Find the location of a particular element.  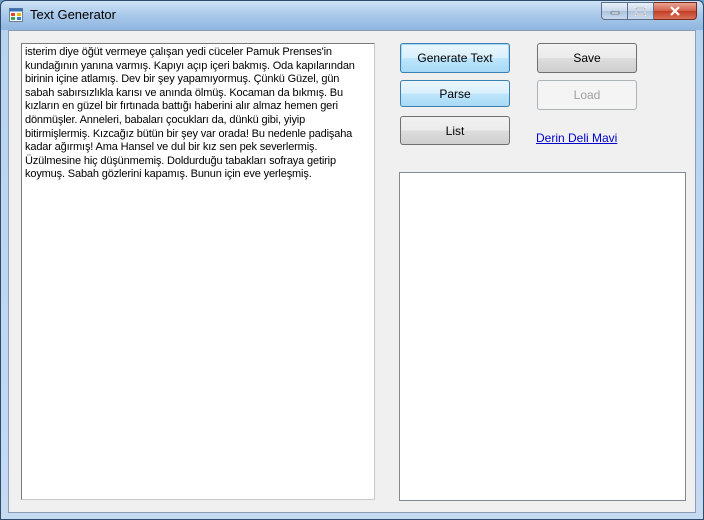

minimize-button is located at coordinates (614, 11).